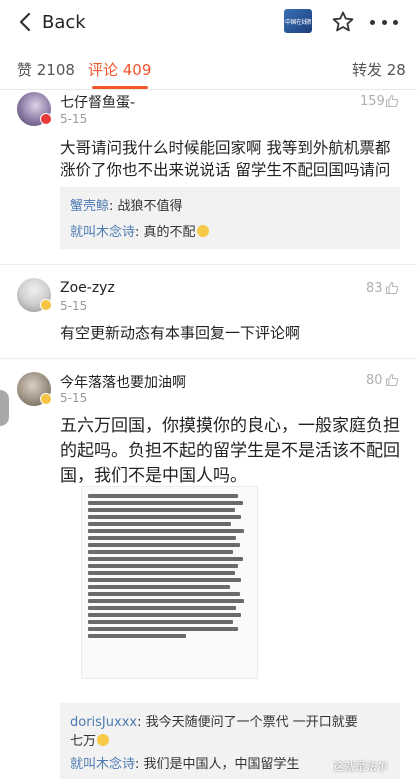  I want to click on side-drawer-handle, so click(4, 408).